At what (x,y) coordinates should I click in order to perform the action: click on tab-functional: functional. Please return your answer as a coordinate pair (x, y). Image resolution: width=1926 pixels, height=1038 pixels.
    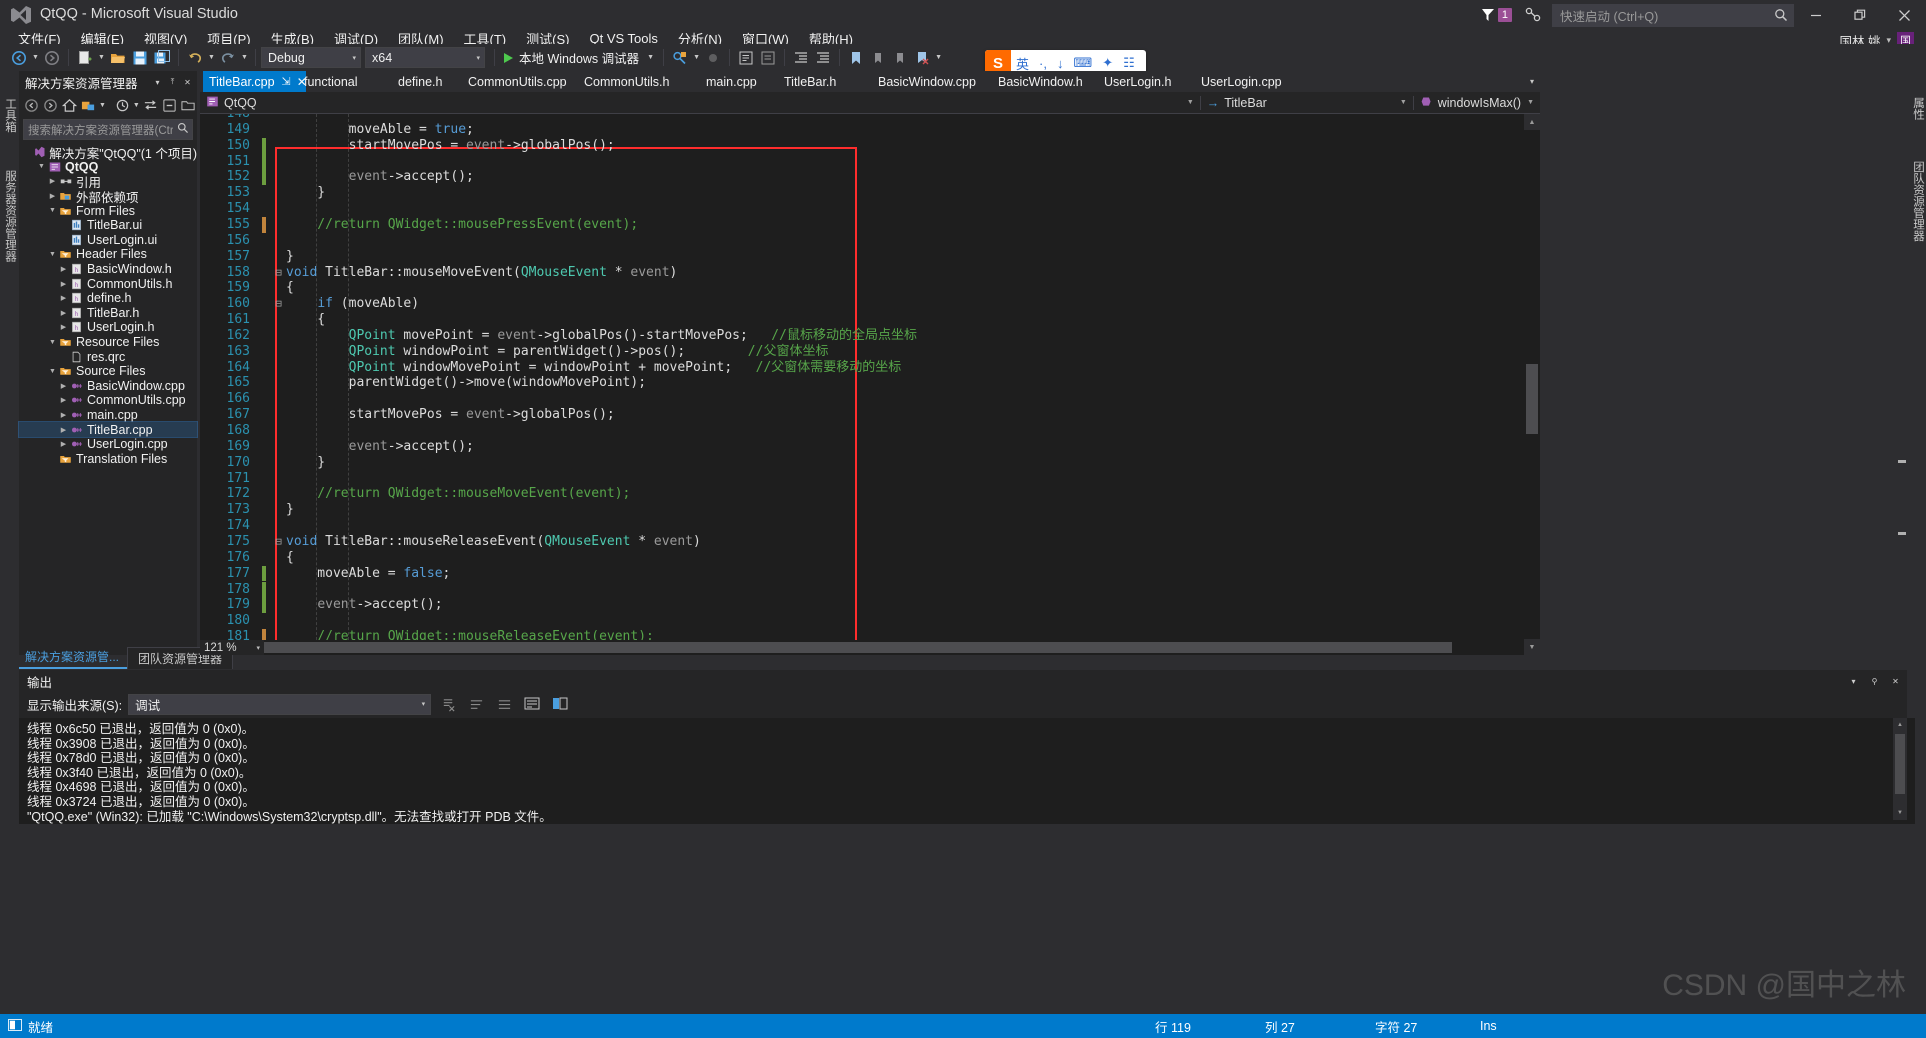
    Looking at the image, I should click on (351, 81).